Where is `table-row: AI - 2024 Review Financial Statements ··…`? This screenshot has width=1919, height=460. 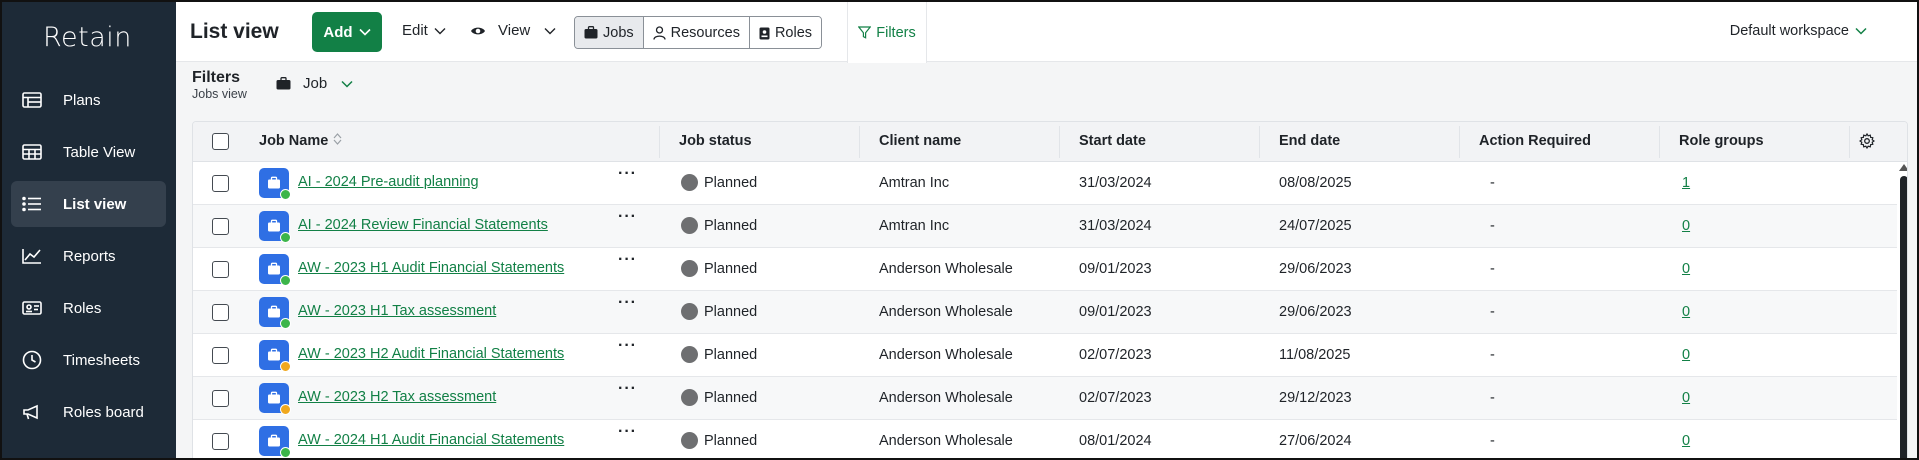
table-row: AI - 2024 Review Financial Statements ··… is located at coordinates (1050, 226).